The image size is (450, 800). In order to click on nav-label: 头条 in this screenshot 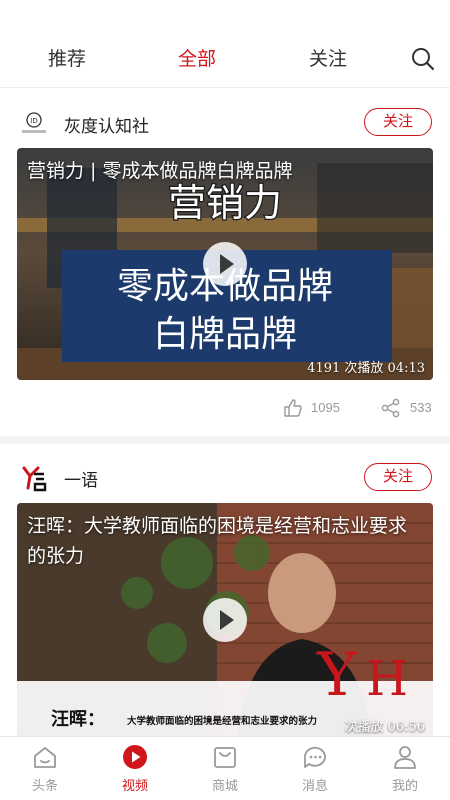, I will do `click(44, 786)`.